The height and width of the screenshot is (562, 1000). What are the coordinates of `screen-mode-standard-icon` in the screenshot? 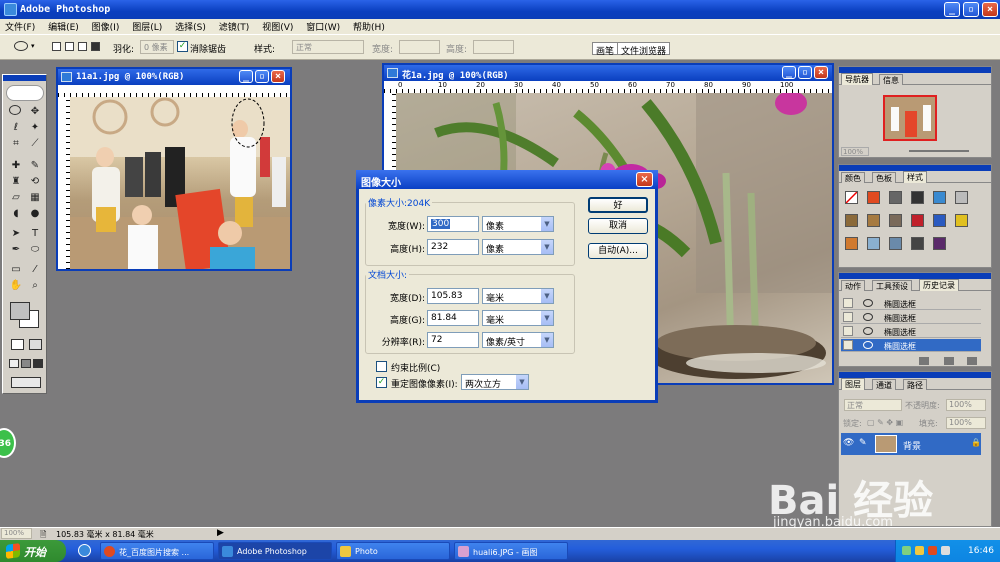 It's located at (14, 363).